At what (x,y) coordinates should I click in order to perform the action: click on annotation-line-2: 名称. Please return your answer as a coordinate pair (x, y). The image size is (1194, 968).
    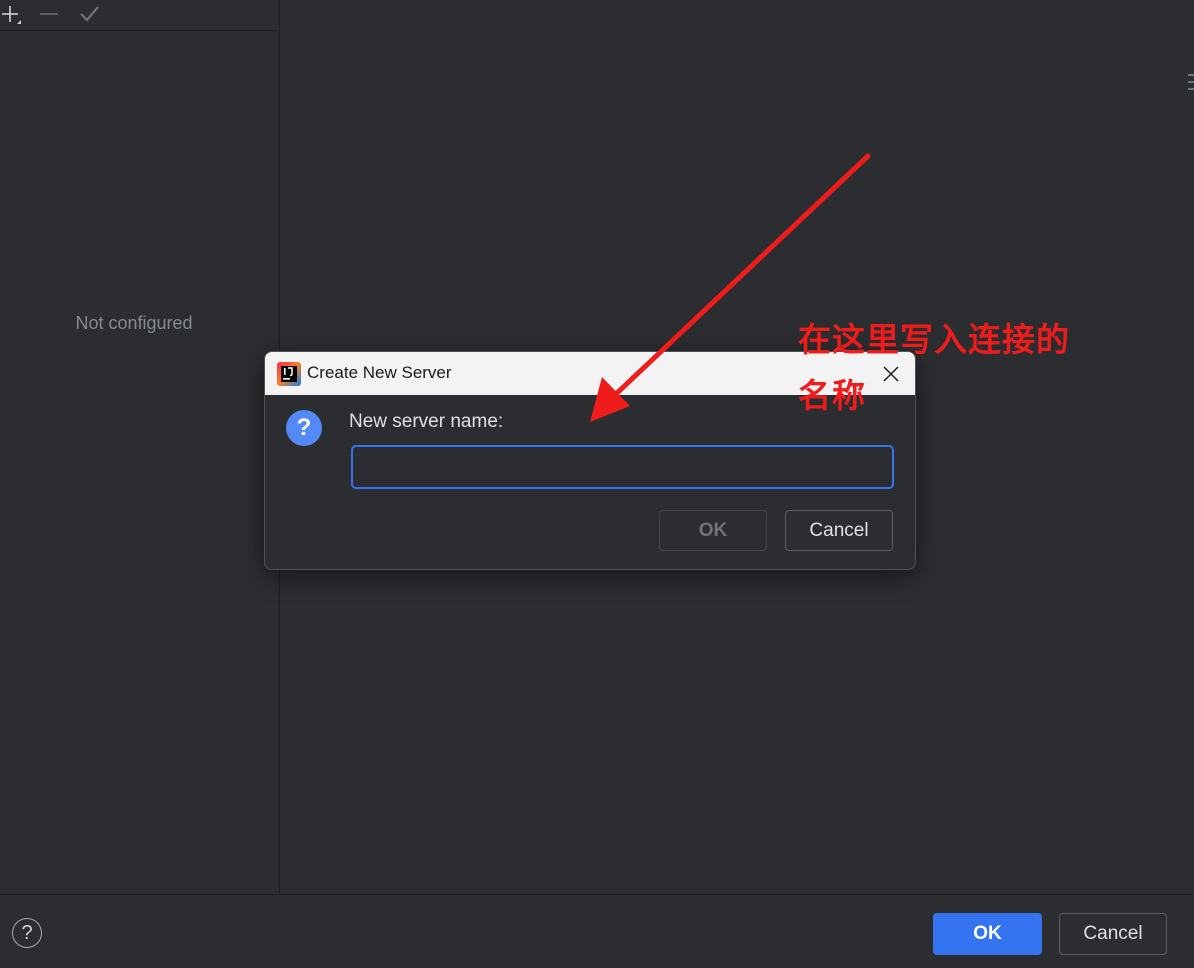
    Looking at the image, I should click on (832, 395).